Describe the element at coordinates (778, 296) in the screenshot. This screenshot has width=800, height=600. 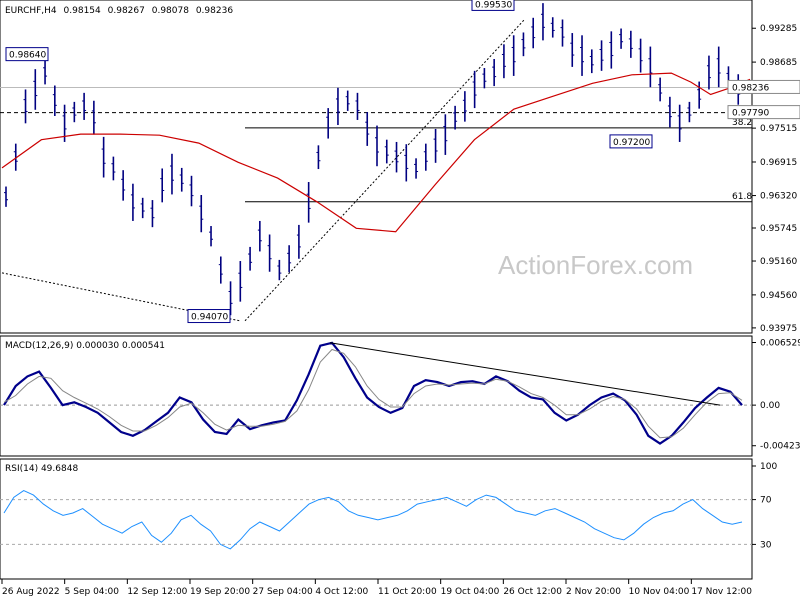
I see `price-tick-label: 0.94560` at that location.